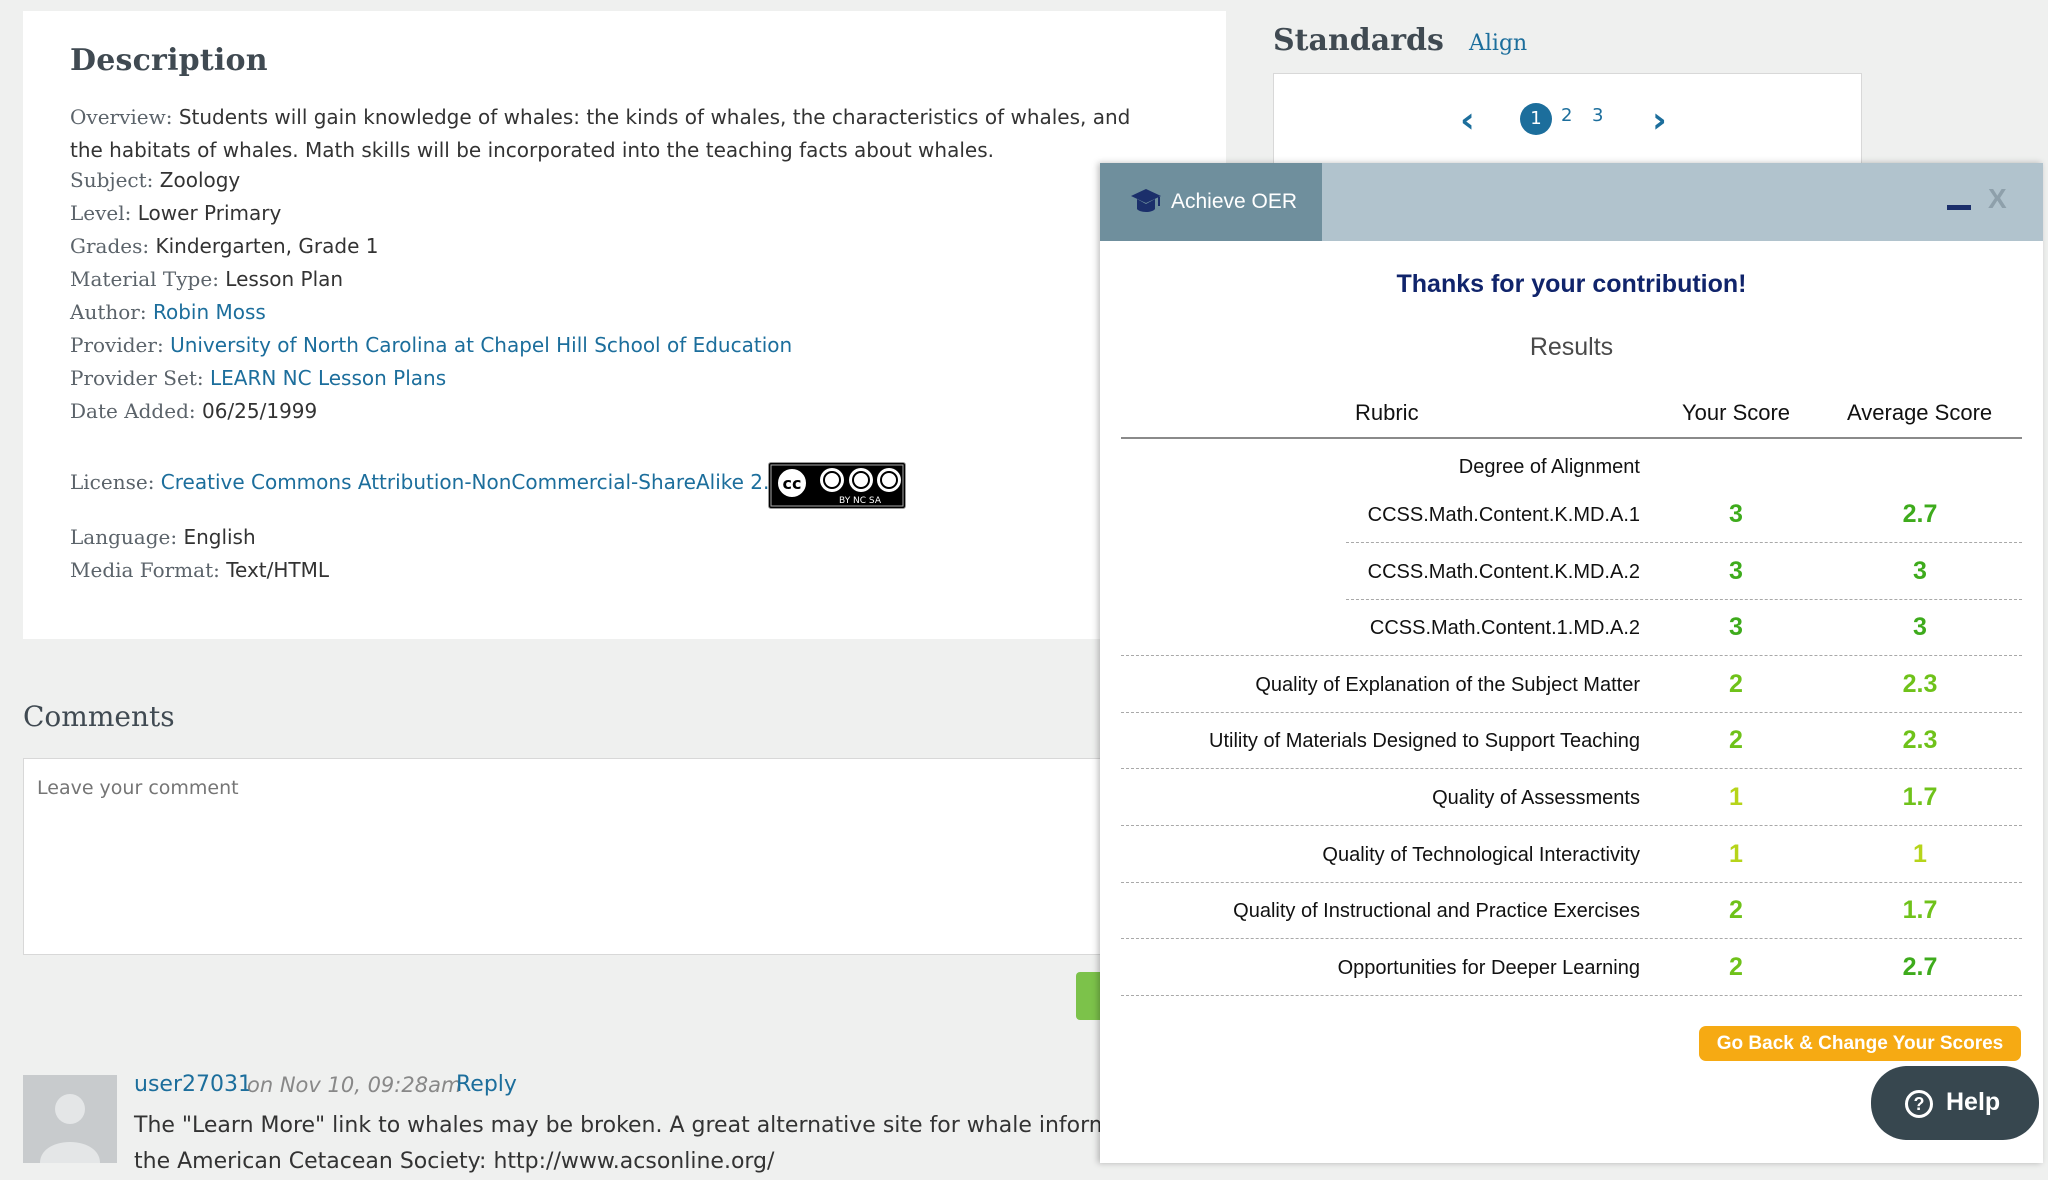  Describe the element at coordinates (1536, 798) in the screenshot. I see `rubric-row-label: Quality of Assessments` at that location.